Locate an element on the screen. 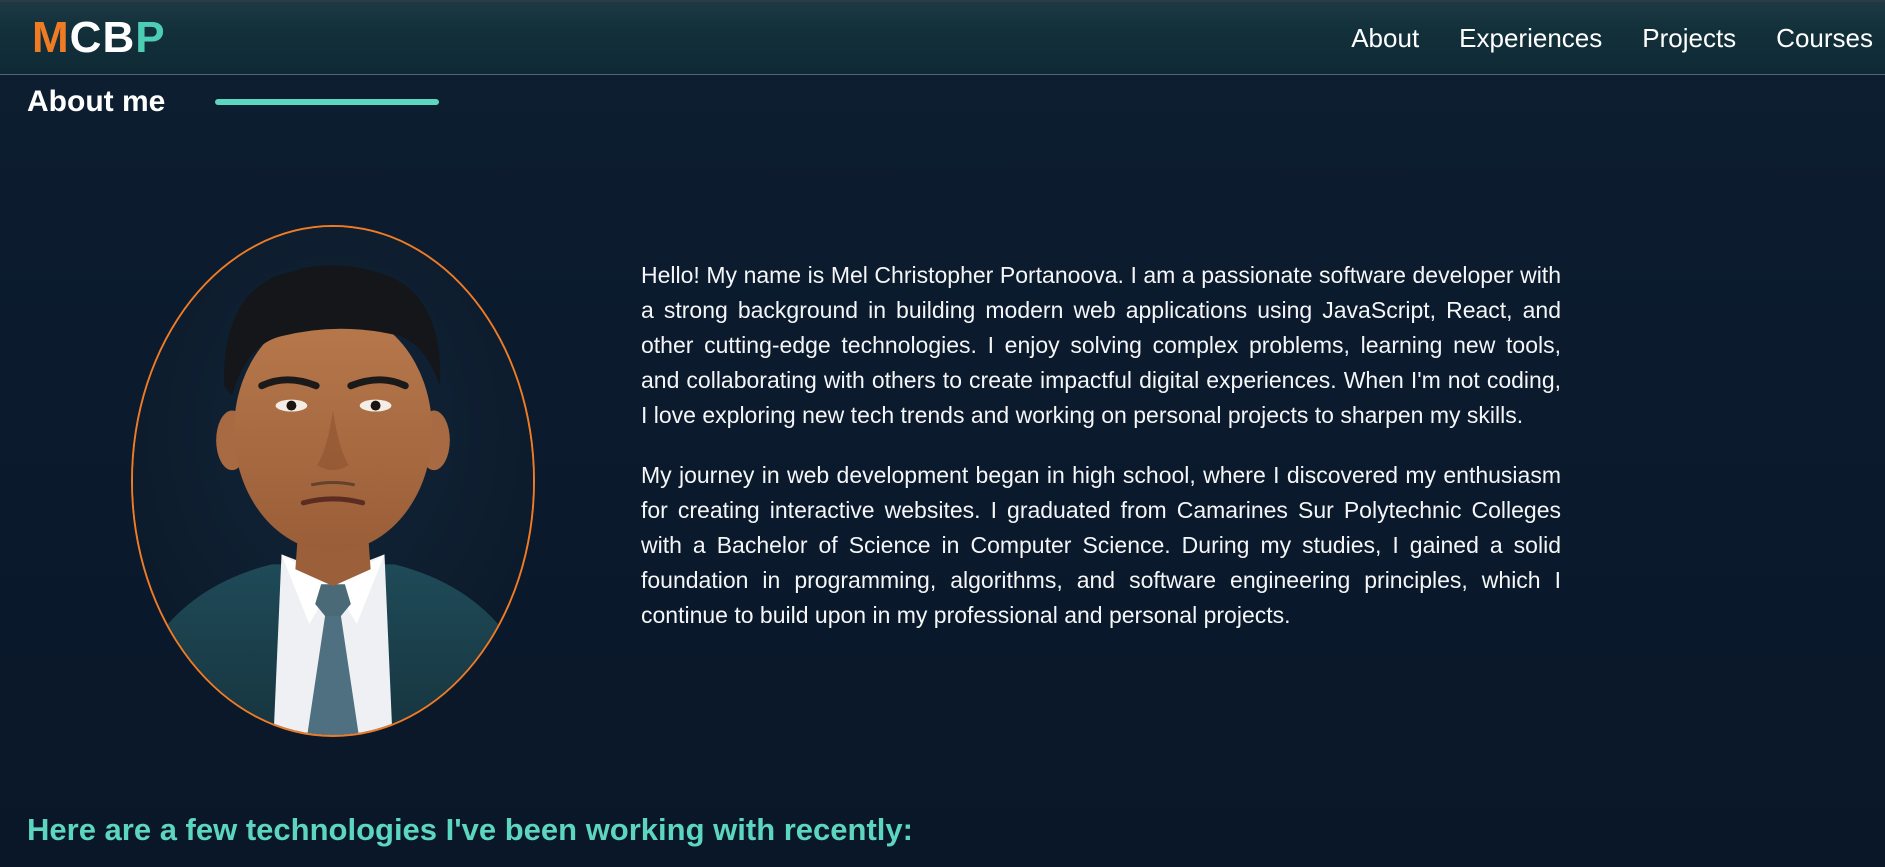 The width and height of the screenshot is (1885, 867). logo-letter-m: M is located at coordinates (51, 37).